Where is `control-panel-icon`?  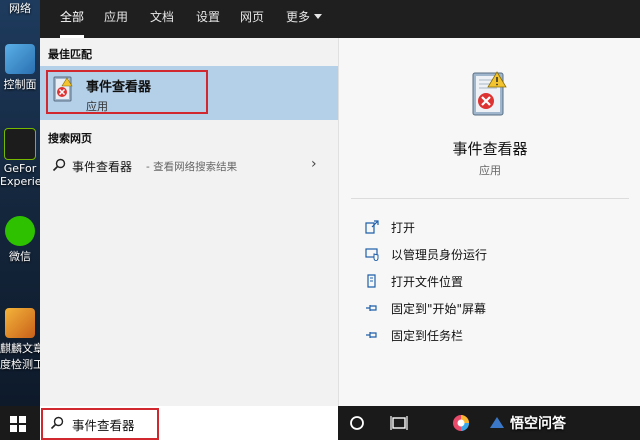 control-panel-icon is located at coordinates (20, 59).